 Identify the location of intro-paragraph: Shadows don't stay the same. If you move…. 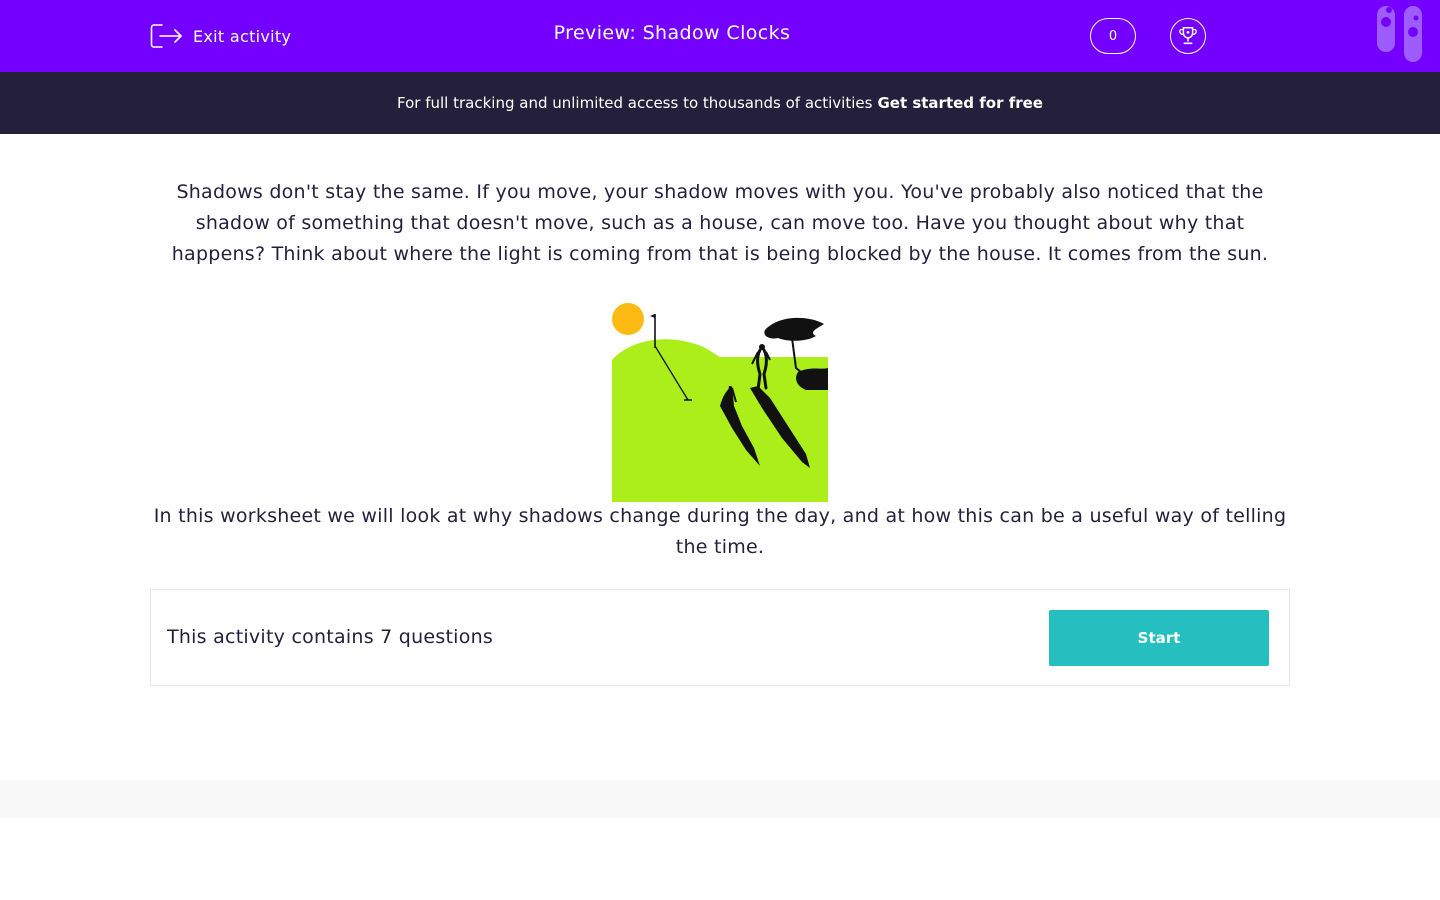
(720, 223).